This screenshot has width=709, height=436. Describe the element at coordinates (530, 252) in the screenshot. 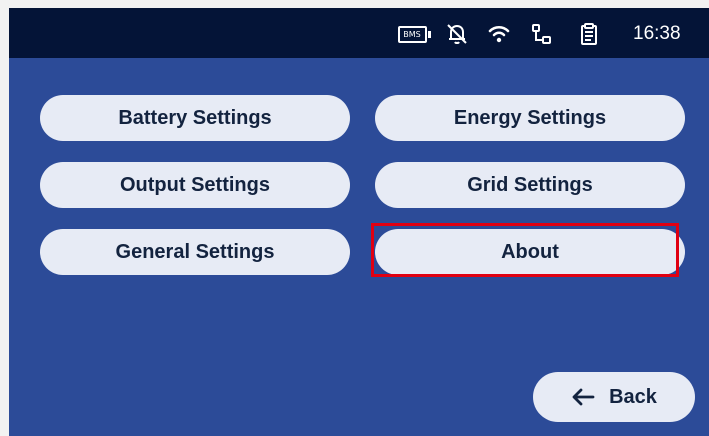

I see `about-button: About` at that location.